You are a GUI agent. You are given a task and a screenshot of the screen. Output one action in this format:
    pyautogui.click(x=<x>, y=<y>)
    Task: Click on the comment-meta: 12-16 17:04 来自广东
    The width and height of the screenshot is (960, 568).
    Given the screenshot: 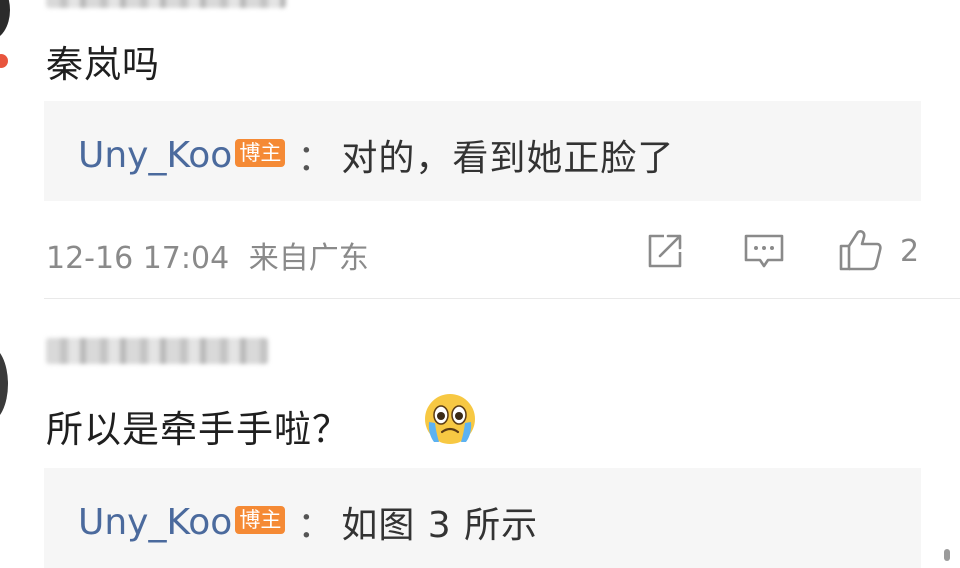 What is the action you would take?
    pyautogui.click(x=207, y=255)
    